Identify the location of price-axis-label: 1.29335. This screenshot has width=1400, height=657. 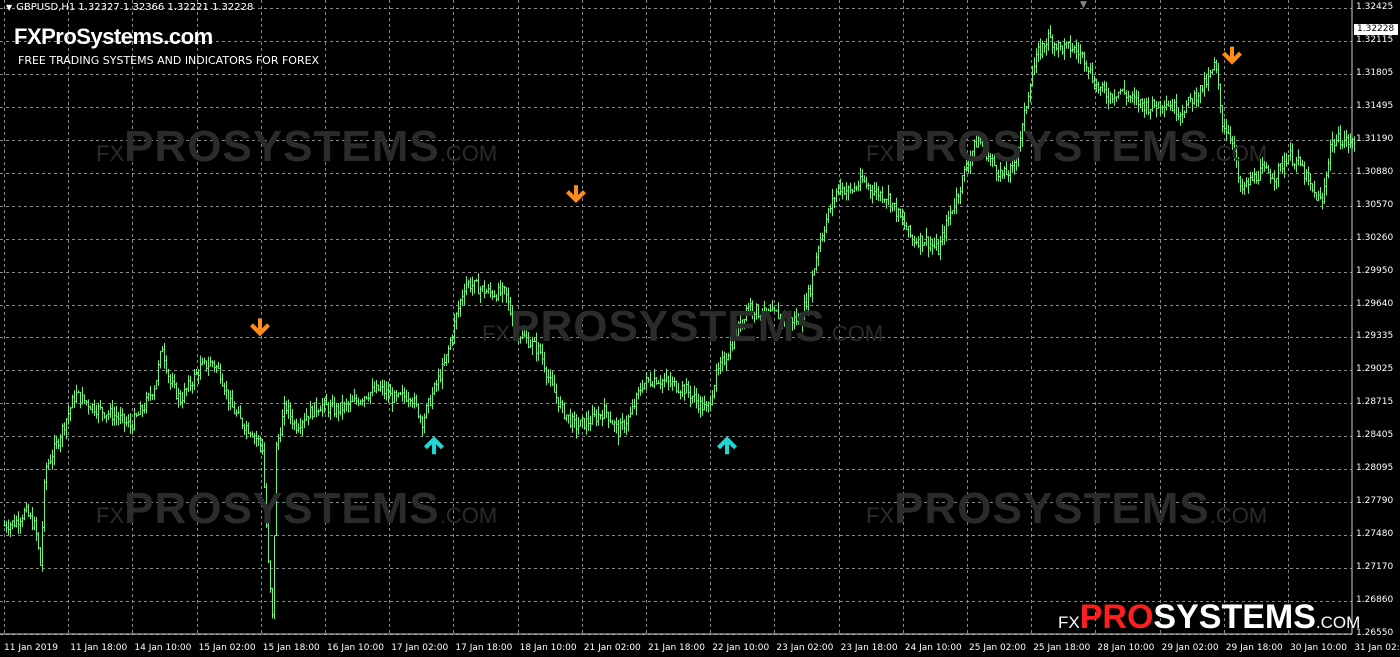
(1375, 336).